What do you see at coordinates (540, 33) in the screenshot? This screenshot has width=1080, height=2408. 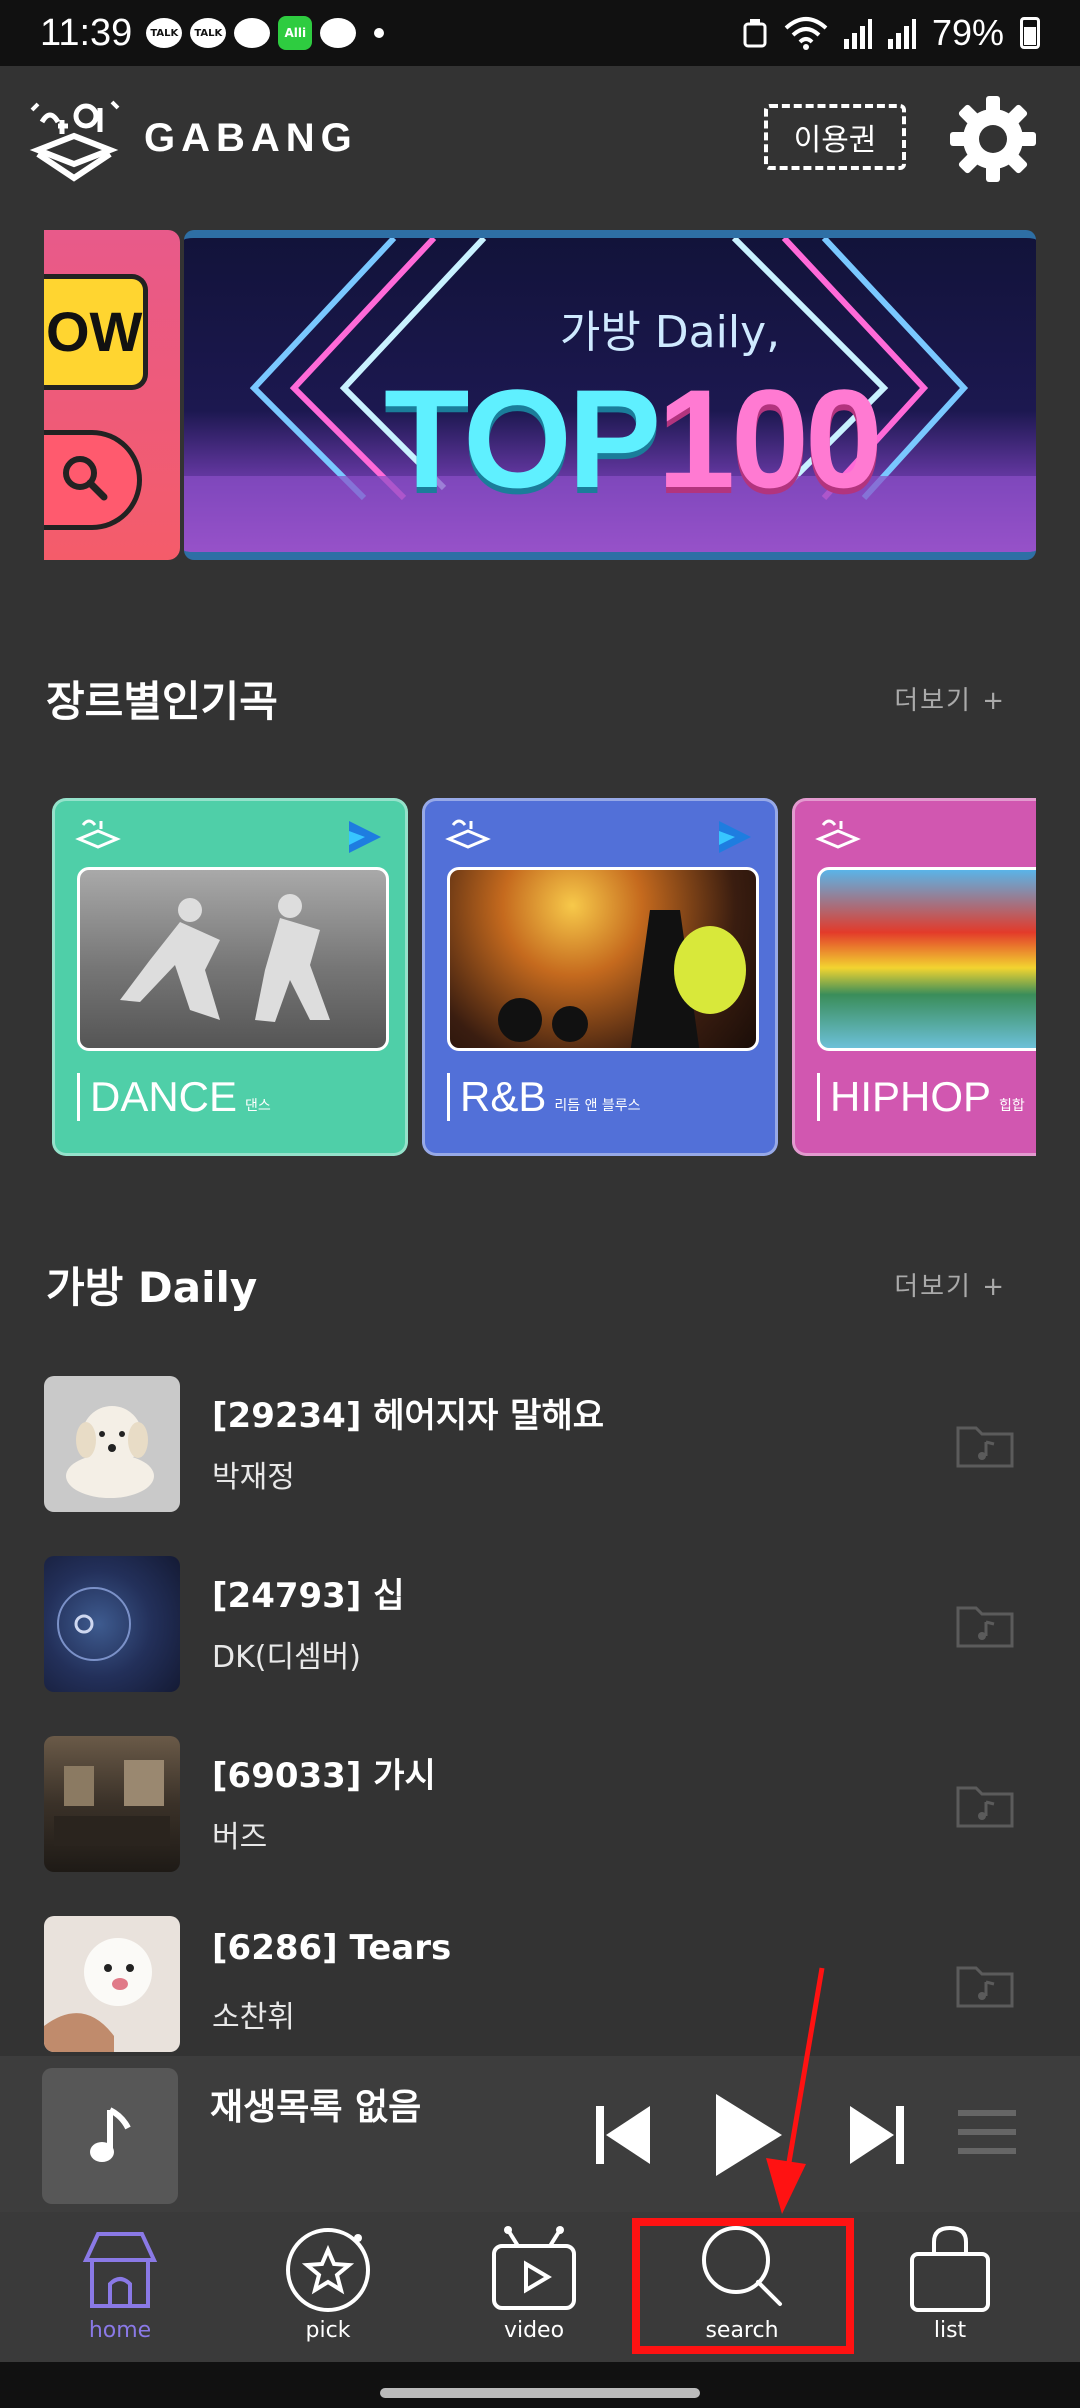 I see `status-bar: 11:39 TALK TALK Alli 79%` at bounding box center [540, 33].